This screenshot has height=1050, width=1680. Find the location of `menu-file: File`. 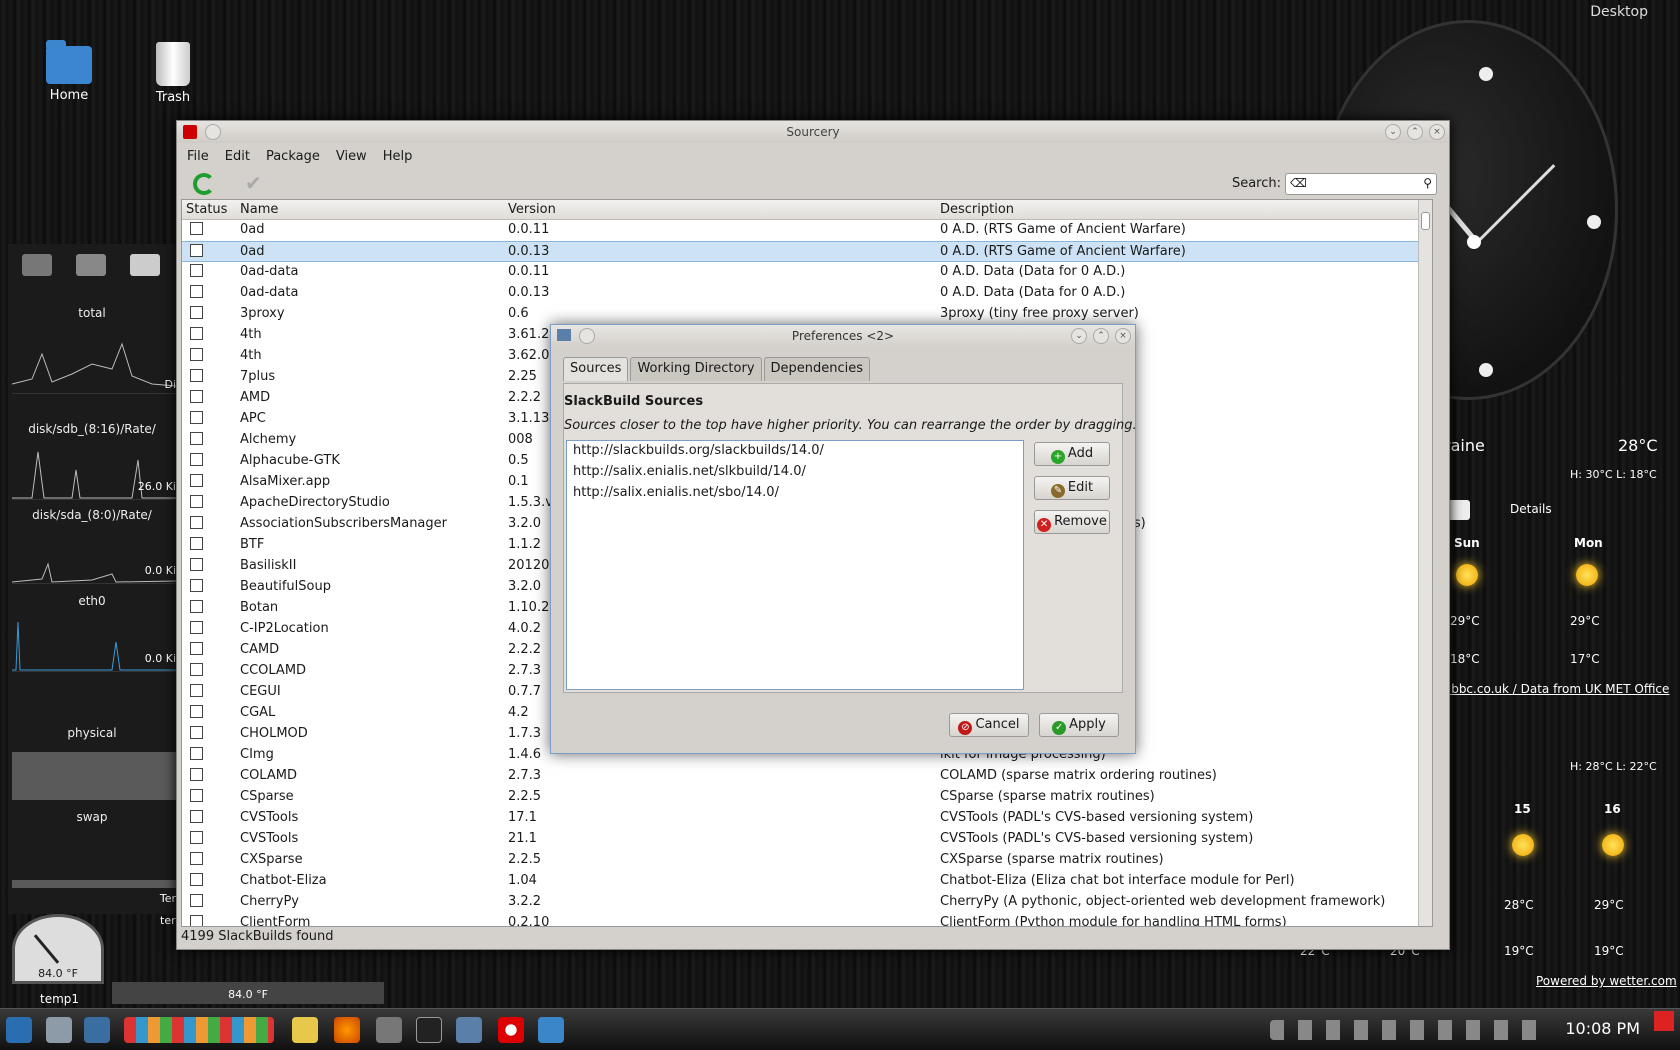

menu-file: File is located at coordinates (203, 156).